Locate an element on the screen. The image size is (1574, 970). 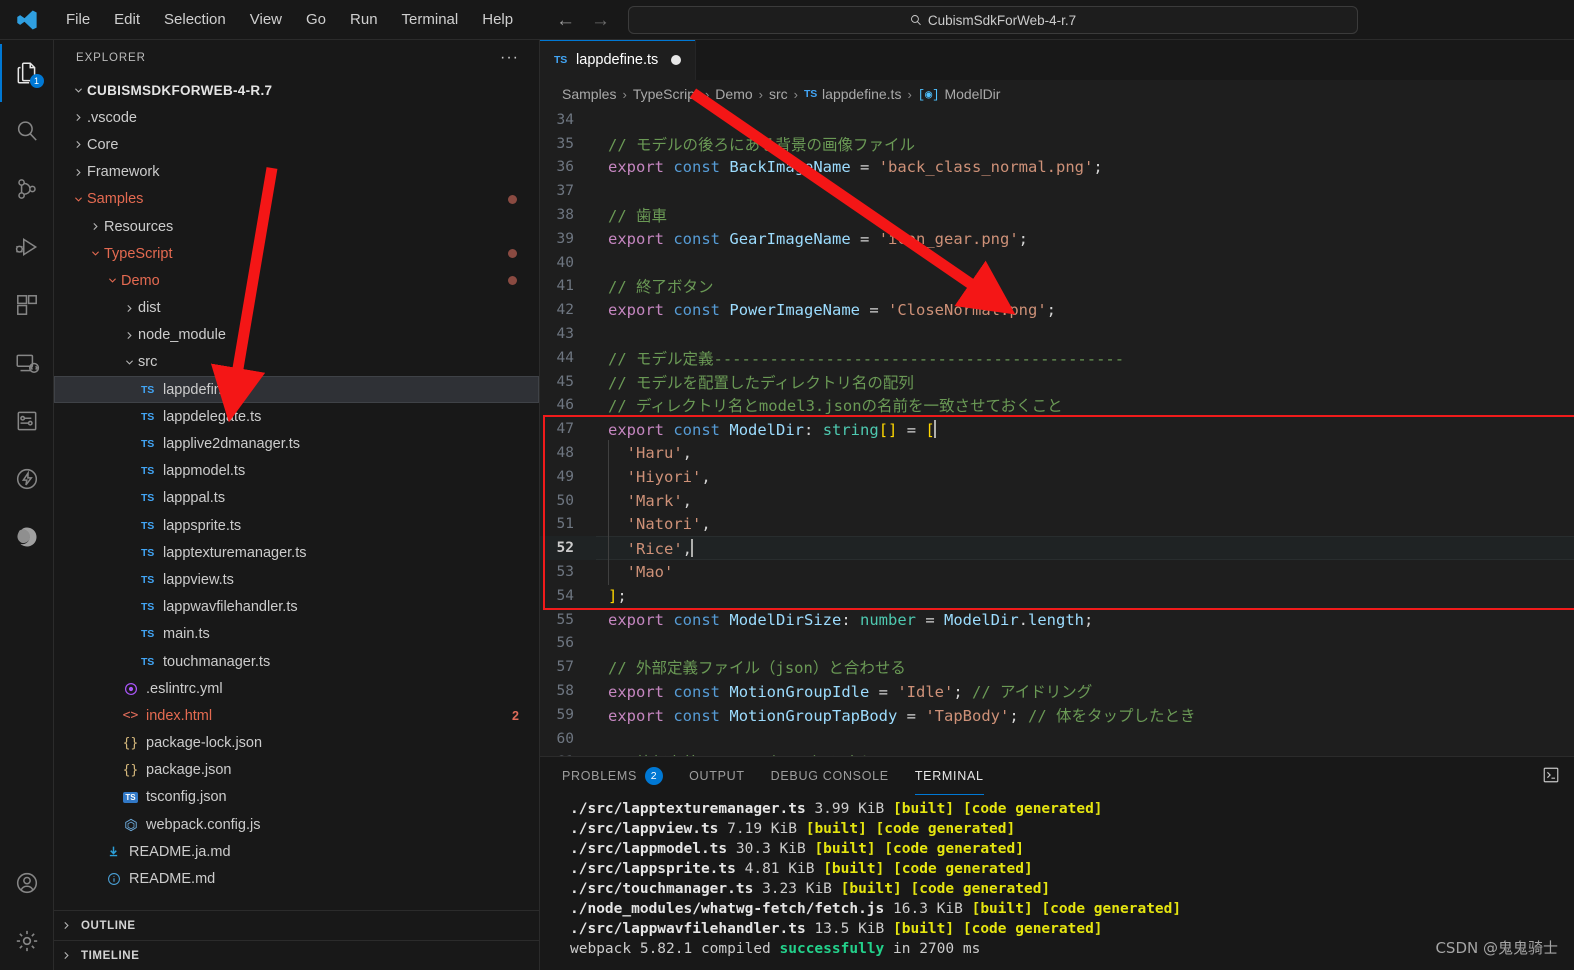
activity-thunder-client is located at coordinates (27, 479).